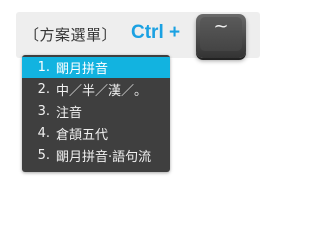  Describe the element at coordinates (43, 133) in the screenshot. I see `item-number: 4.` at that location.